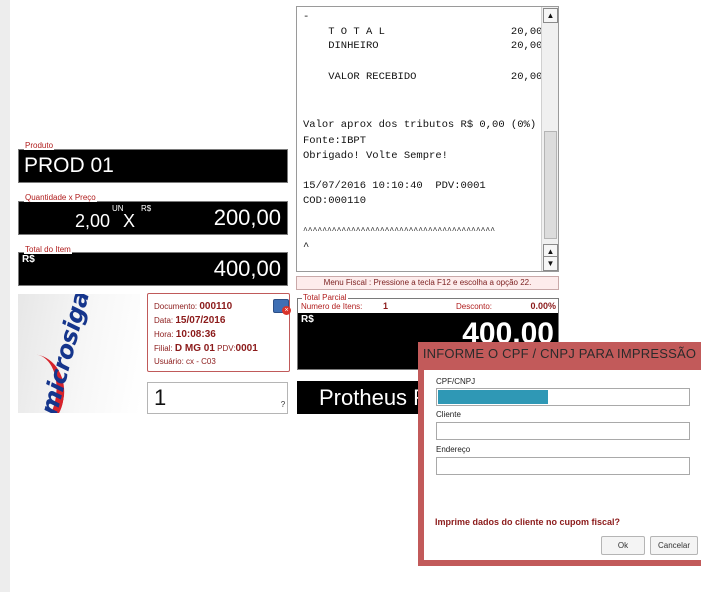 Image resolution: width=701 pixels, height=592 pixels. Describe the element at coordinates (420, 125) in the screenshot. I see `receipt-line: Valor aprox dos tributos R$ 0,00 (0%)` at that location.